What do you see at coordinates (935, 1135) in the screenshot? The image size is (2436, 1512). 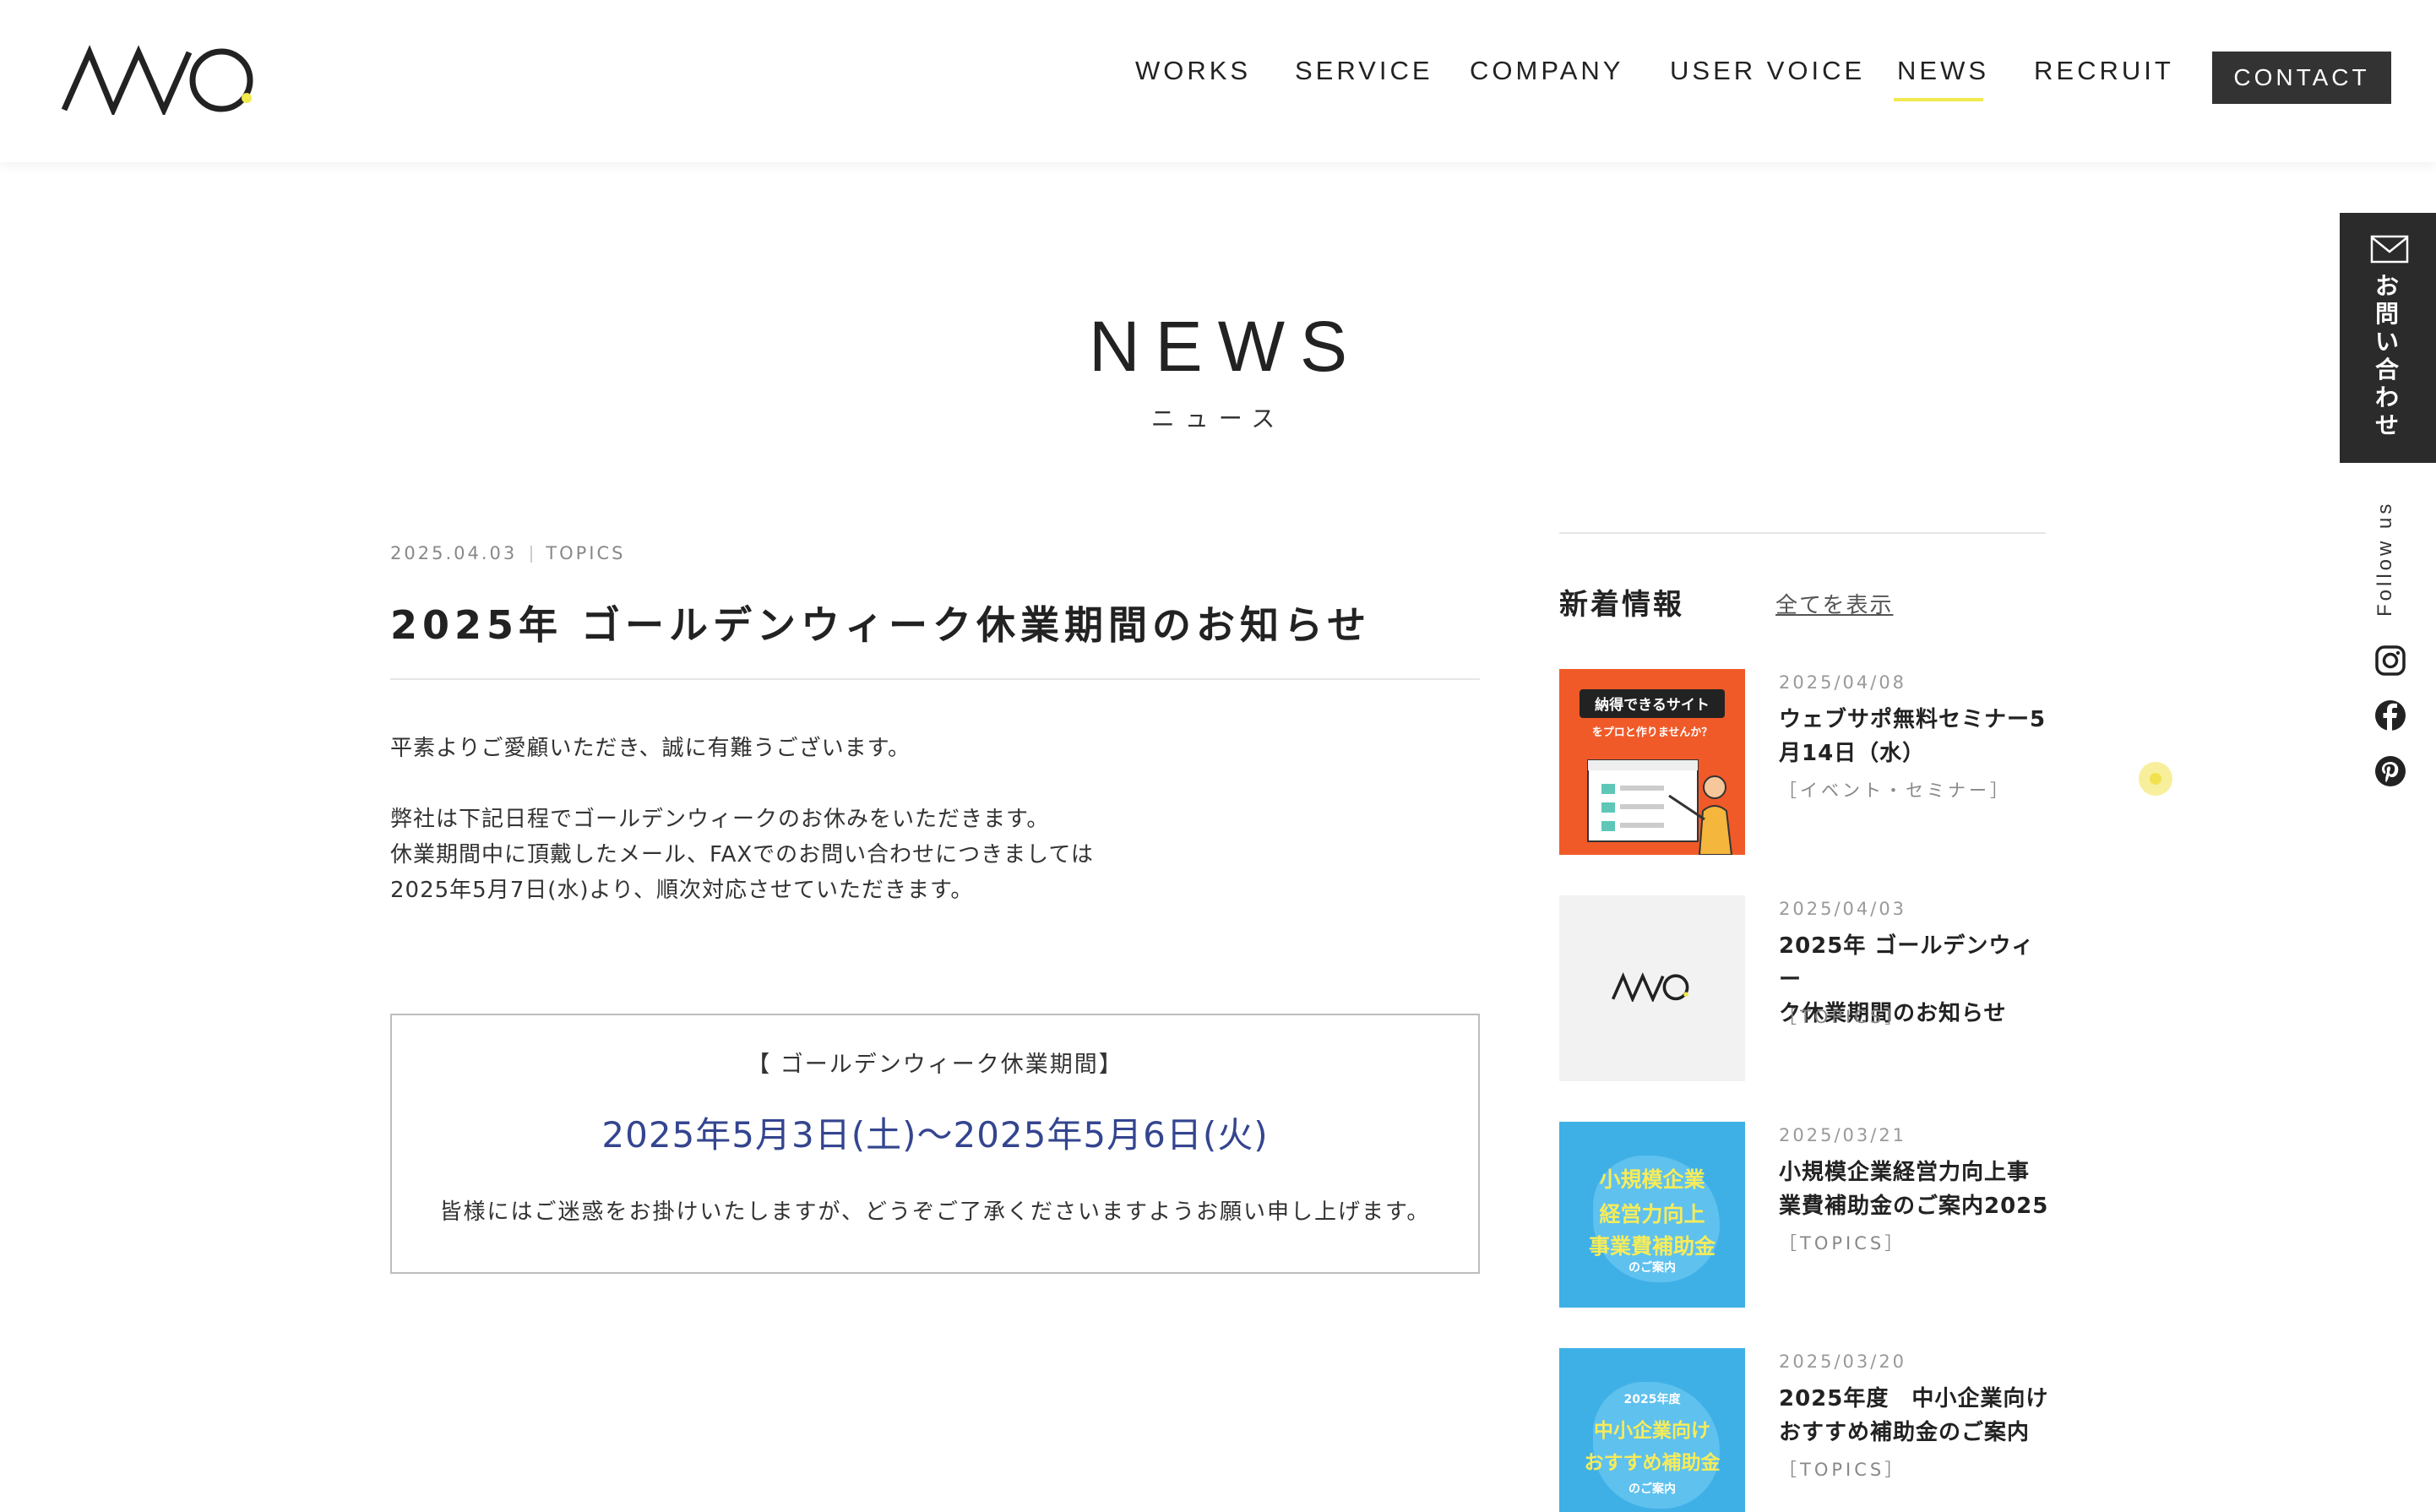 I see `notice-dates: 2025年5月3日(土)〜2025年5月6日(火)` at bounding box center [935, 1135].